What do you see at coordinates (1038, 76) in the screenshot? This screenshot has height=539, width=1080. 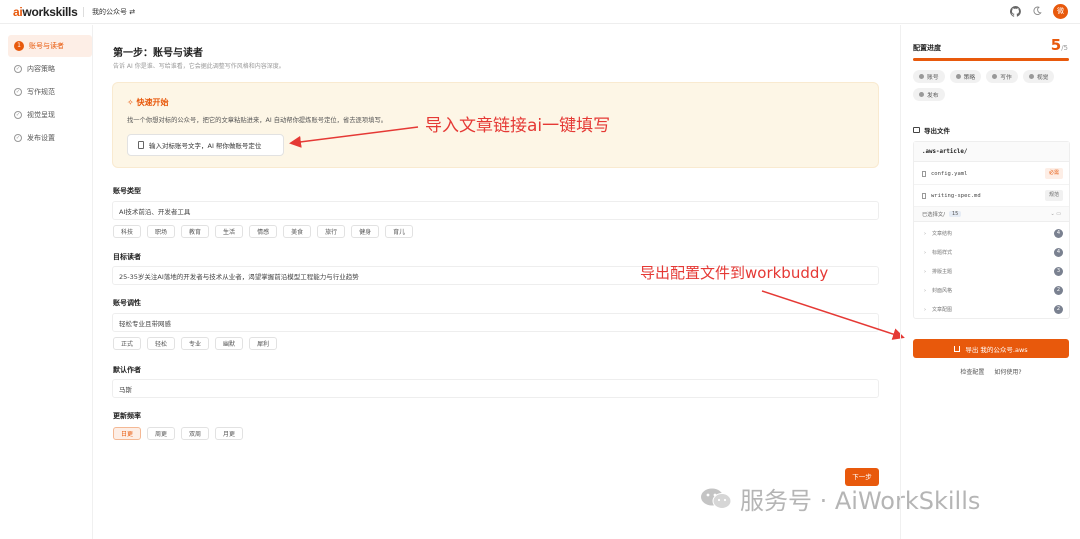 I see `progress-chip: 视觉` at bounding box center [1038, 76].